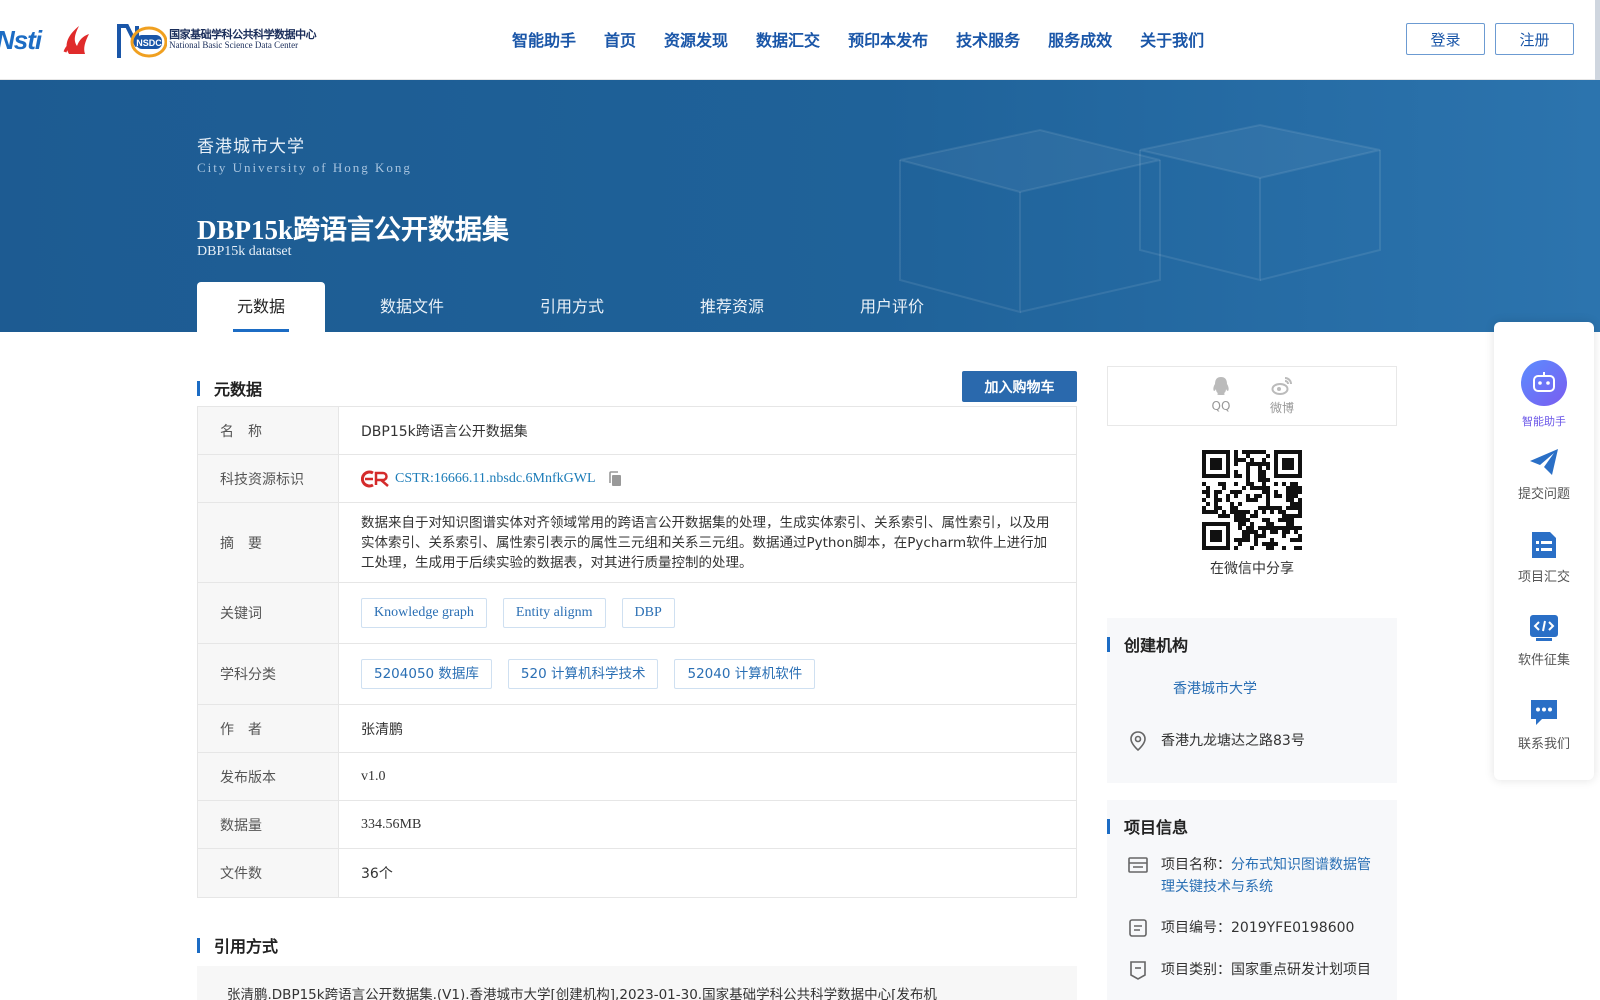  I want to click on float-software-collection: 软件征集, so click(1544, 640).